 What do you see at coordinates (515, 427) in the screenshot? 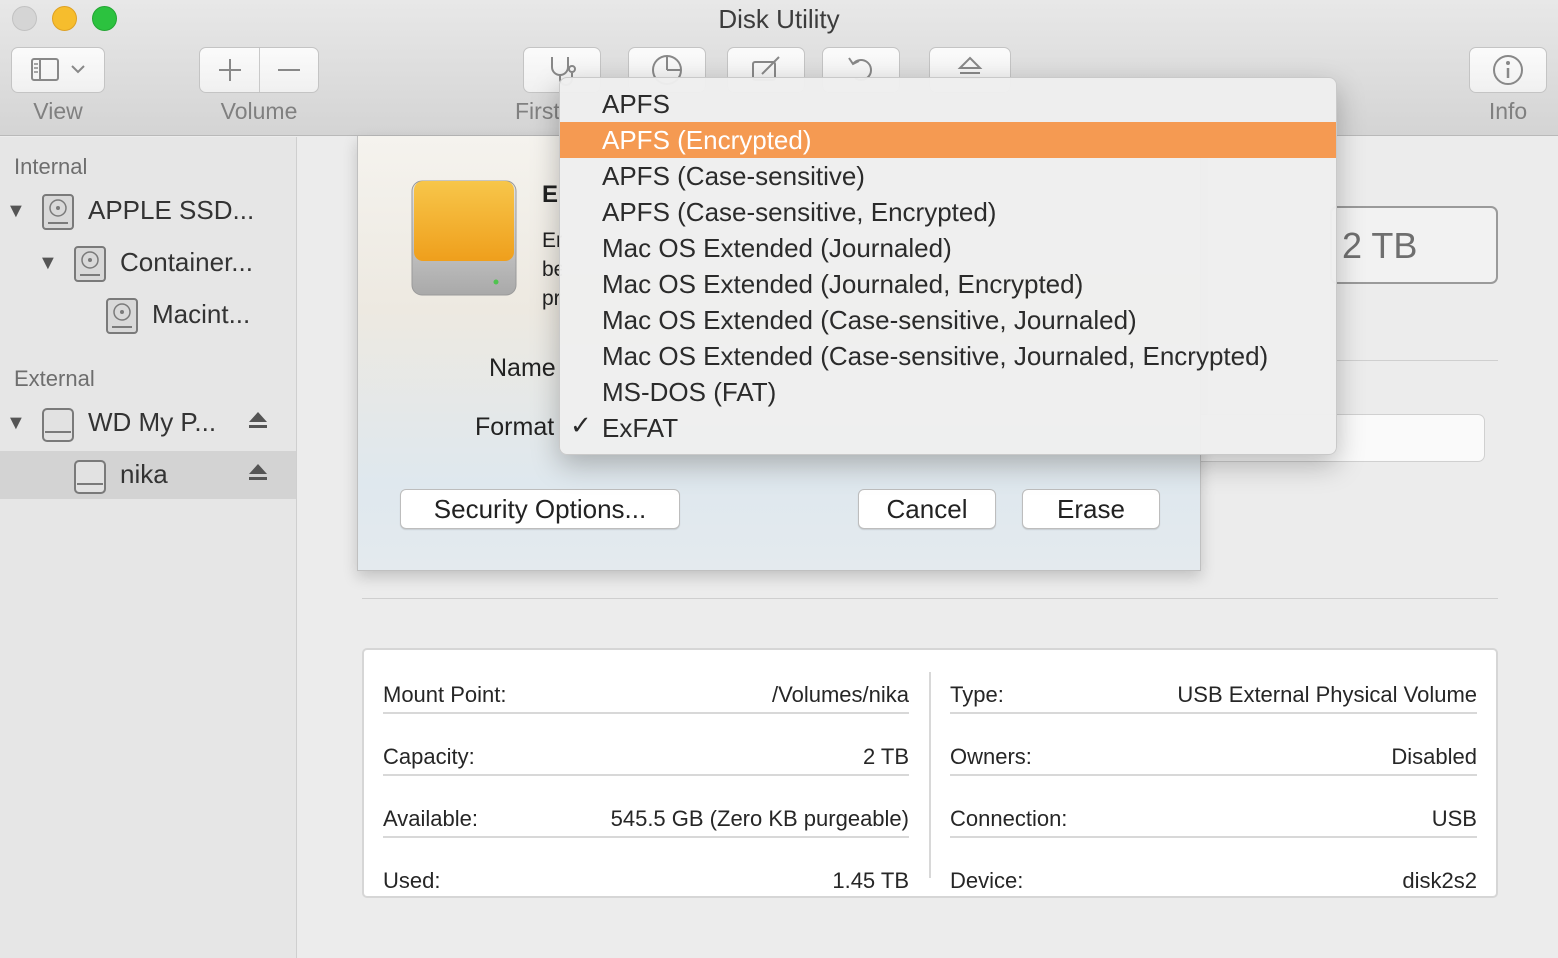
I see `format-label: Format` at bounding box center [515, 427].